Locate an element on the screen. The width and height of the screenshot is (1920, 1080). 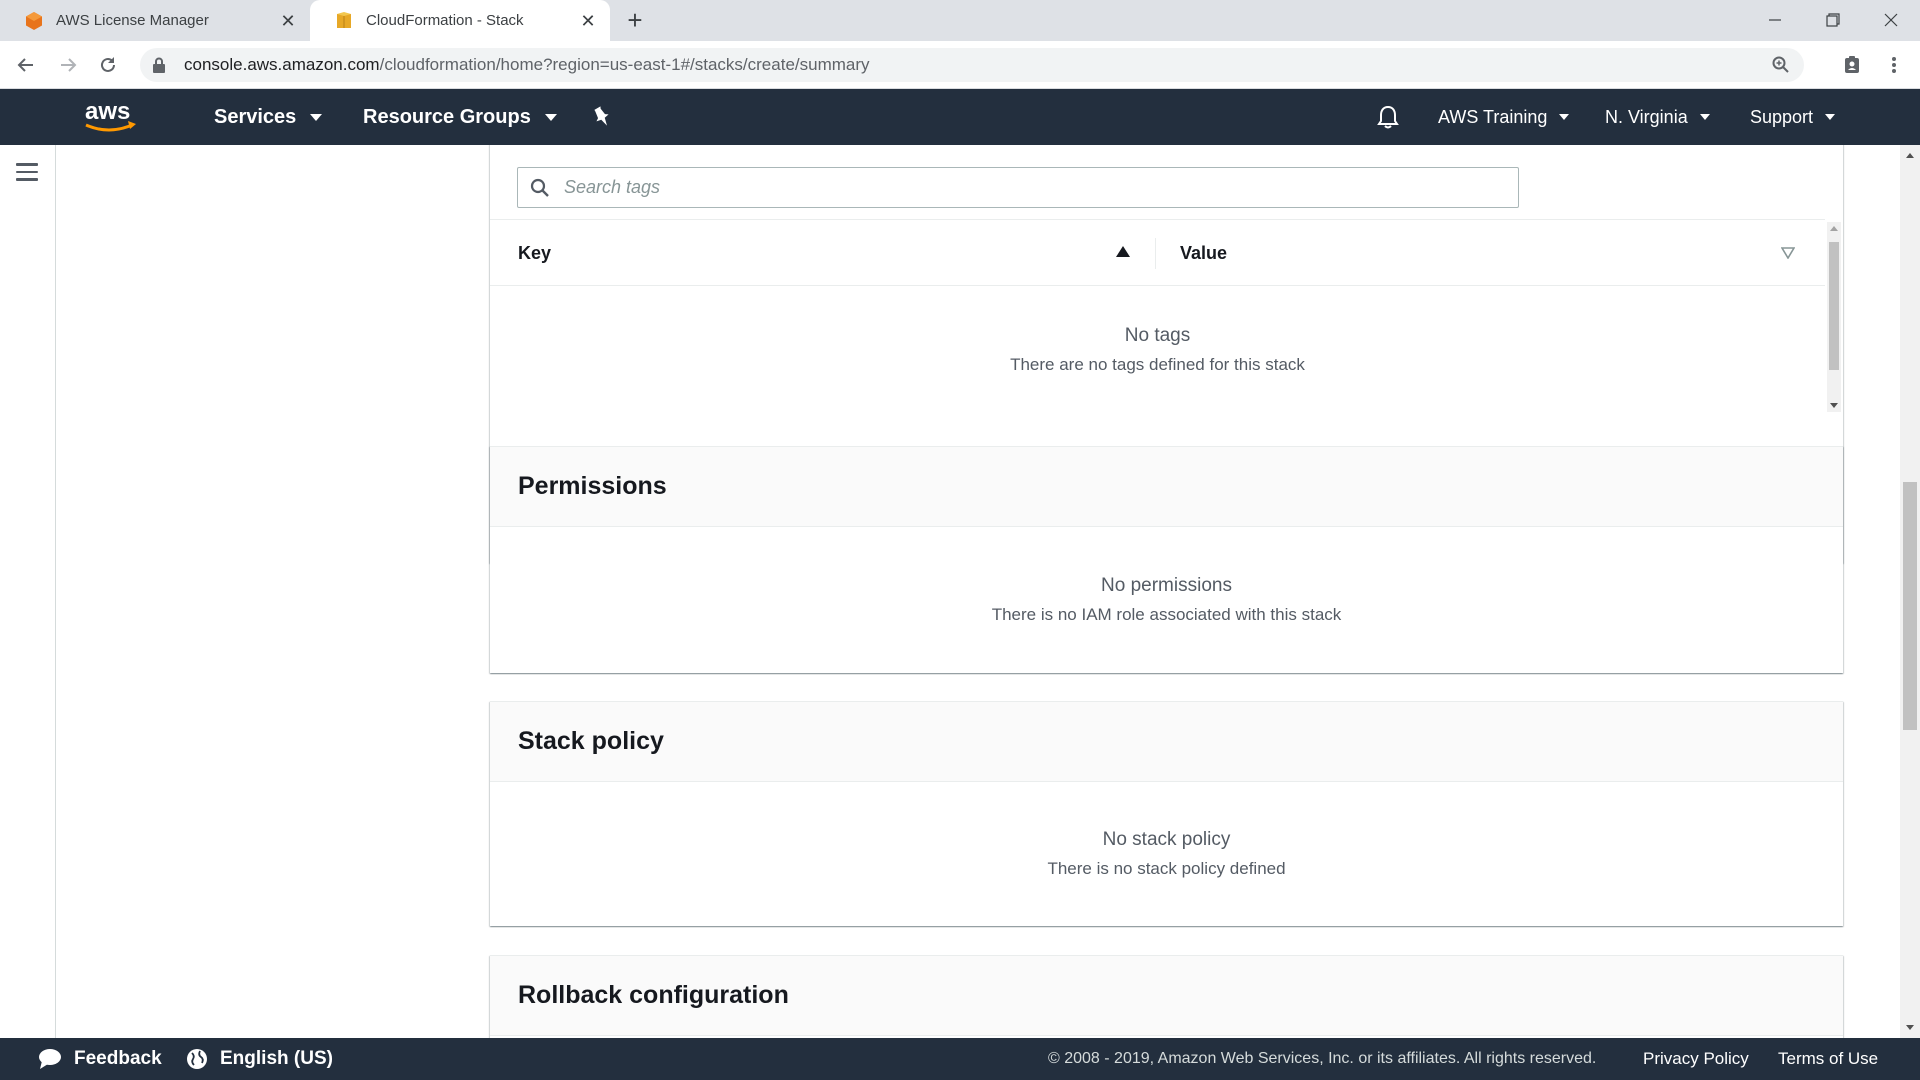
hamburger-menu-icon is located at coordinates (27, 172).